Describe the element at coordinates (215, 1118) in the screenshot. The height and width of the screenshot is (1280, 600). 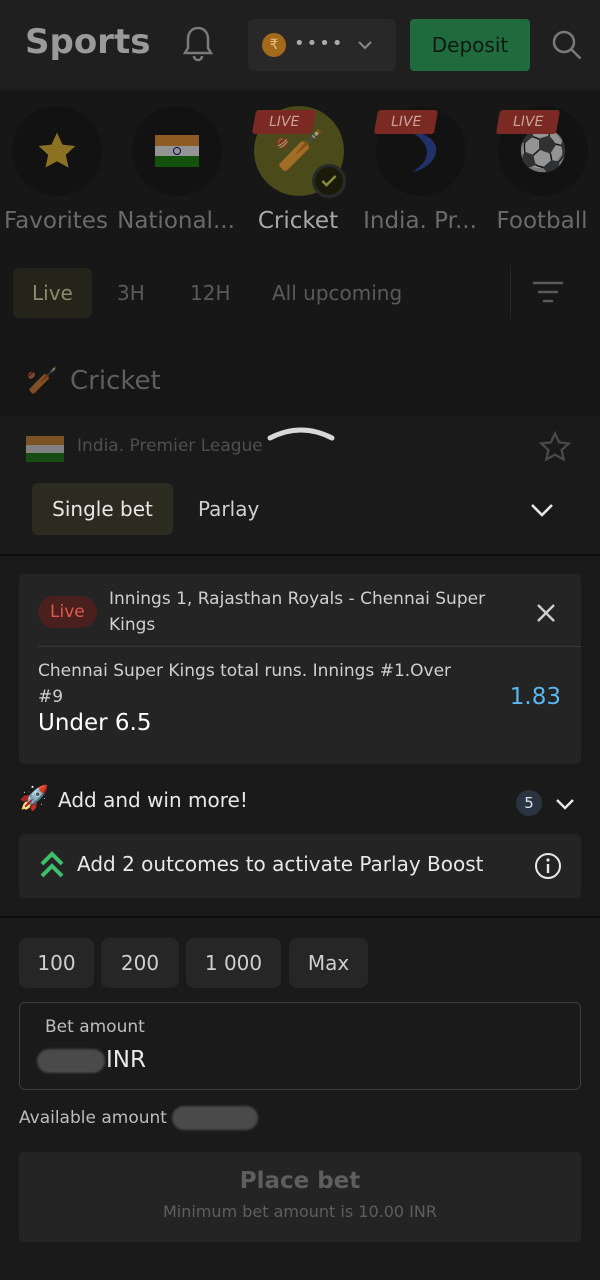
I see `masked-available-amount` at that location.